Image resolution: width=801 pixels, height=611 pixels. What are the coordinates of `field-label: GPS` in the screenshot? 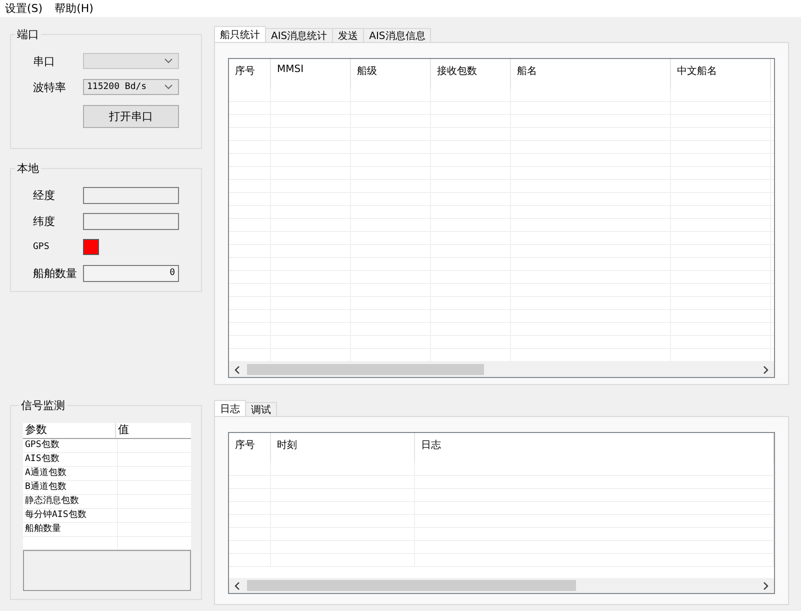 It's located at (41, 247).